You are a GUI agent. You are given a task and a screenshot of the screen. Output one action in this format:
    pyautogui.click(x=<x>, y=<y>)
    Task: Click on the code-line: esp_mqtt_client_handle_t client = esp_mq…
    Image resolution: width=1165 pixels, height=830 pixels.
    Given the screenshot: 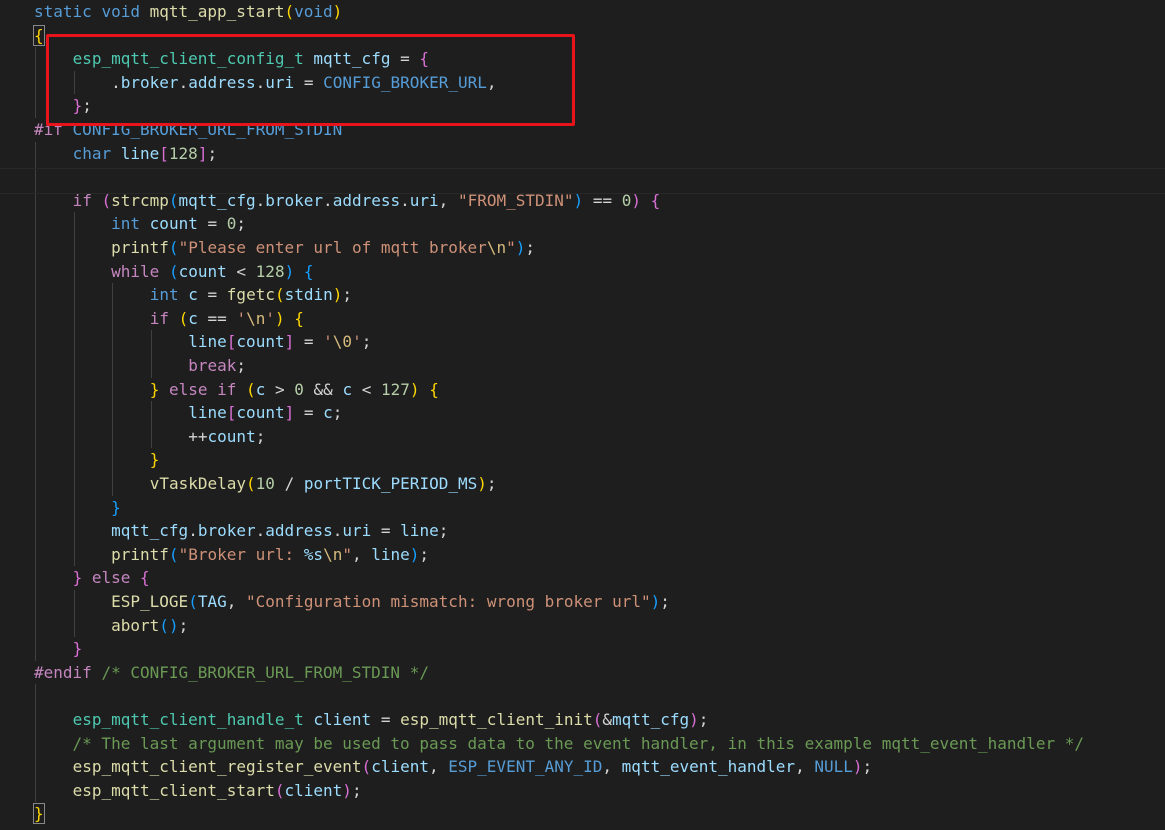 What is the action you would take?
    pyautogui.click(x=371, y=720)
    